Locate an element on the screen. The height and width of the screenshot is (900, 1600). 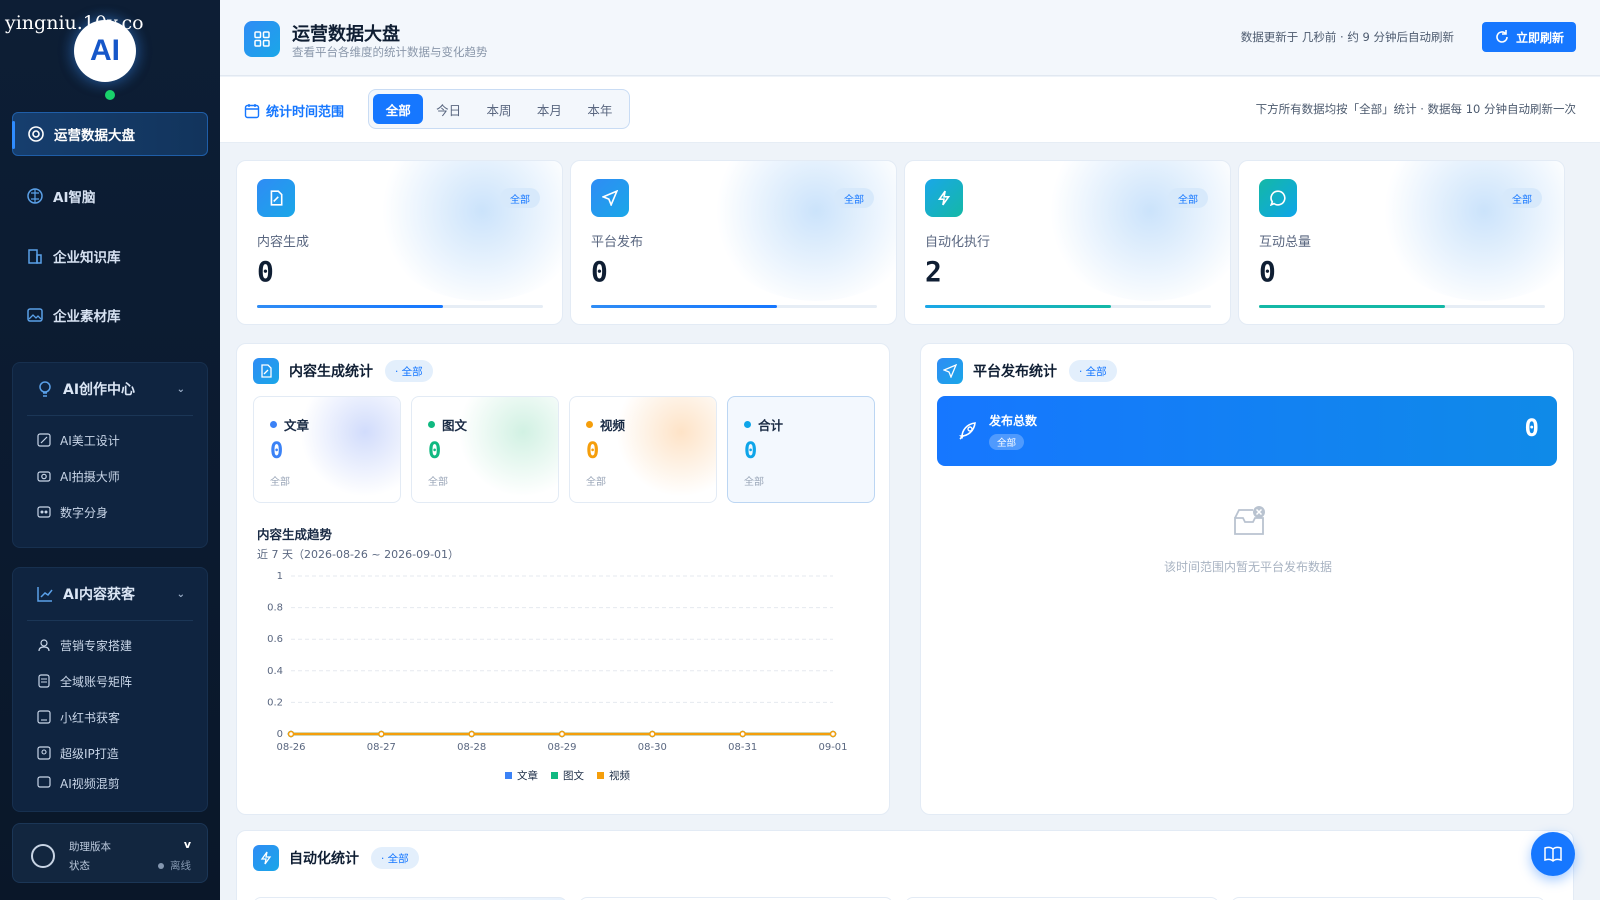
building-icon is located at coordinates (35, 256).